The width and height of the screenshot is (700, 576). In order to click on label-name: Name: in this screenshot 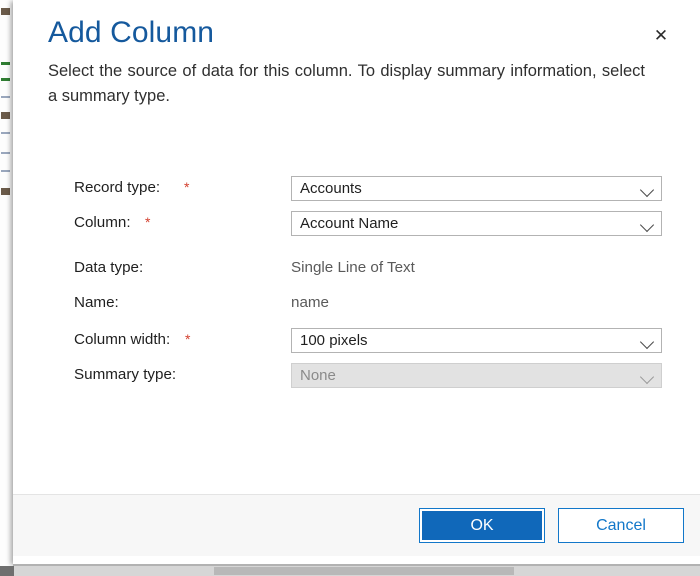, I will do `click(96, 302)`.